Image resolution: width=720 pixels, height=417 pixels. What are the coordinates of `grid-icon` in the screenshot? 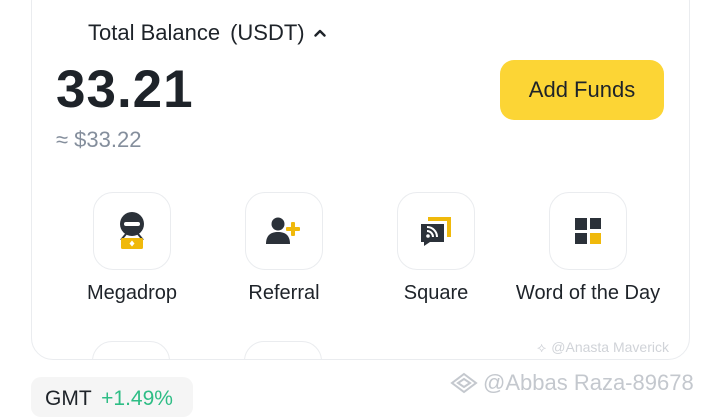 It's located at (588, 231).